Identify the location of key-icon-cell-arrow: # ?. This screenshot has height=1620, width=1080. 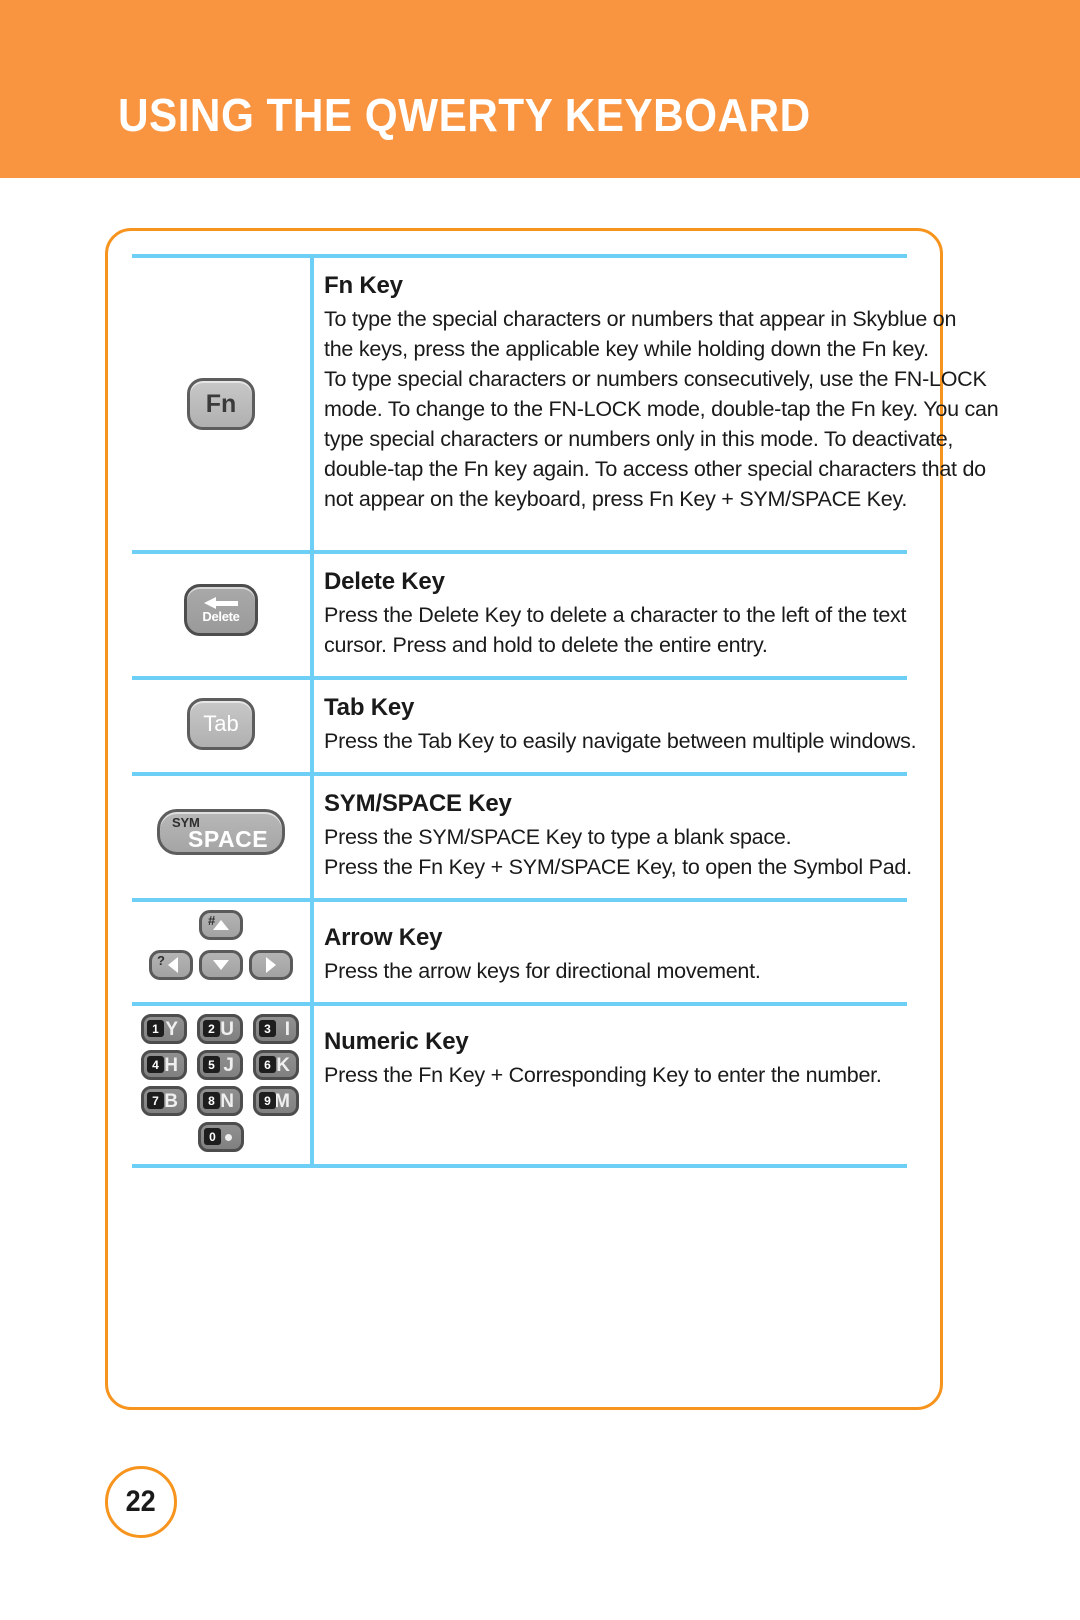
(221, 952).